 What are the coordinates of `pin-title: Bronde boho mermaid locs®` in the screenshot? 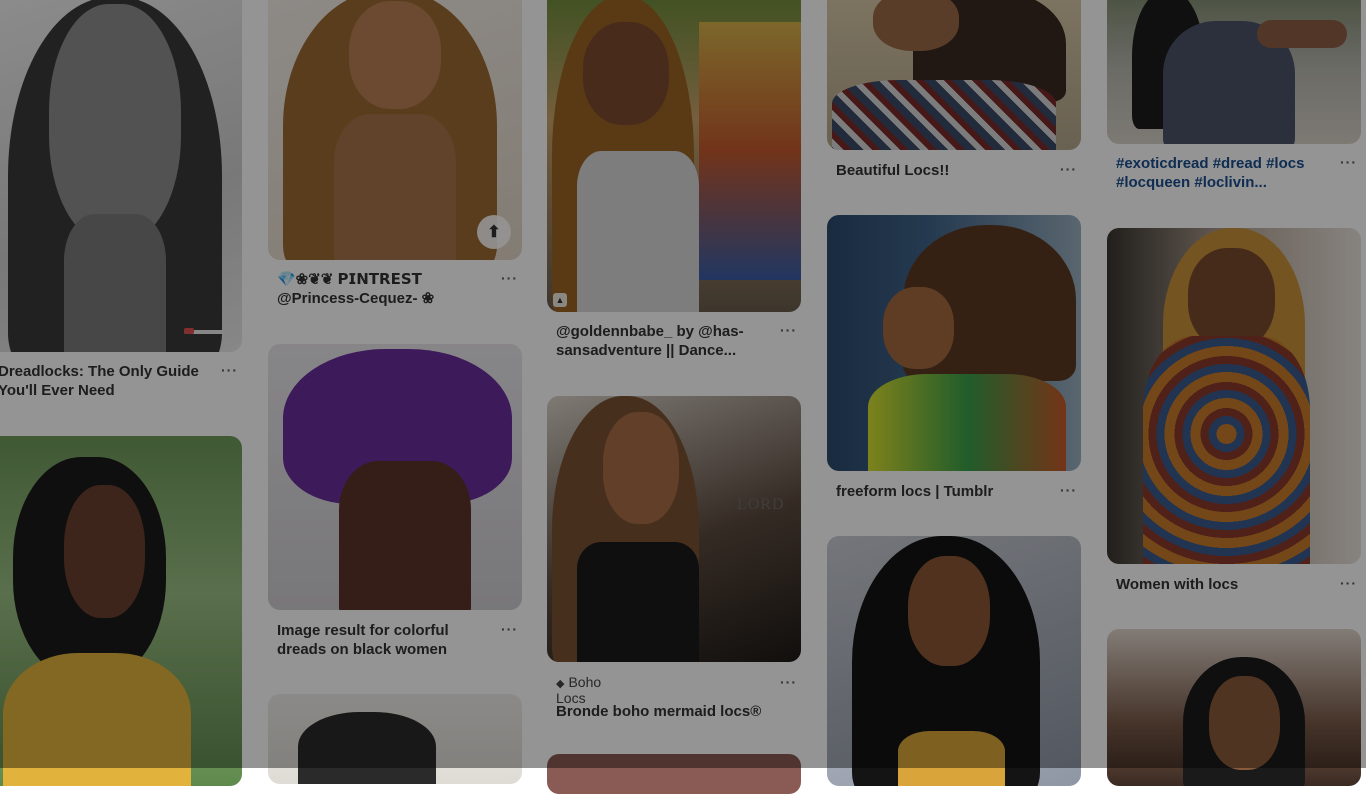 It's located at (671, 712).